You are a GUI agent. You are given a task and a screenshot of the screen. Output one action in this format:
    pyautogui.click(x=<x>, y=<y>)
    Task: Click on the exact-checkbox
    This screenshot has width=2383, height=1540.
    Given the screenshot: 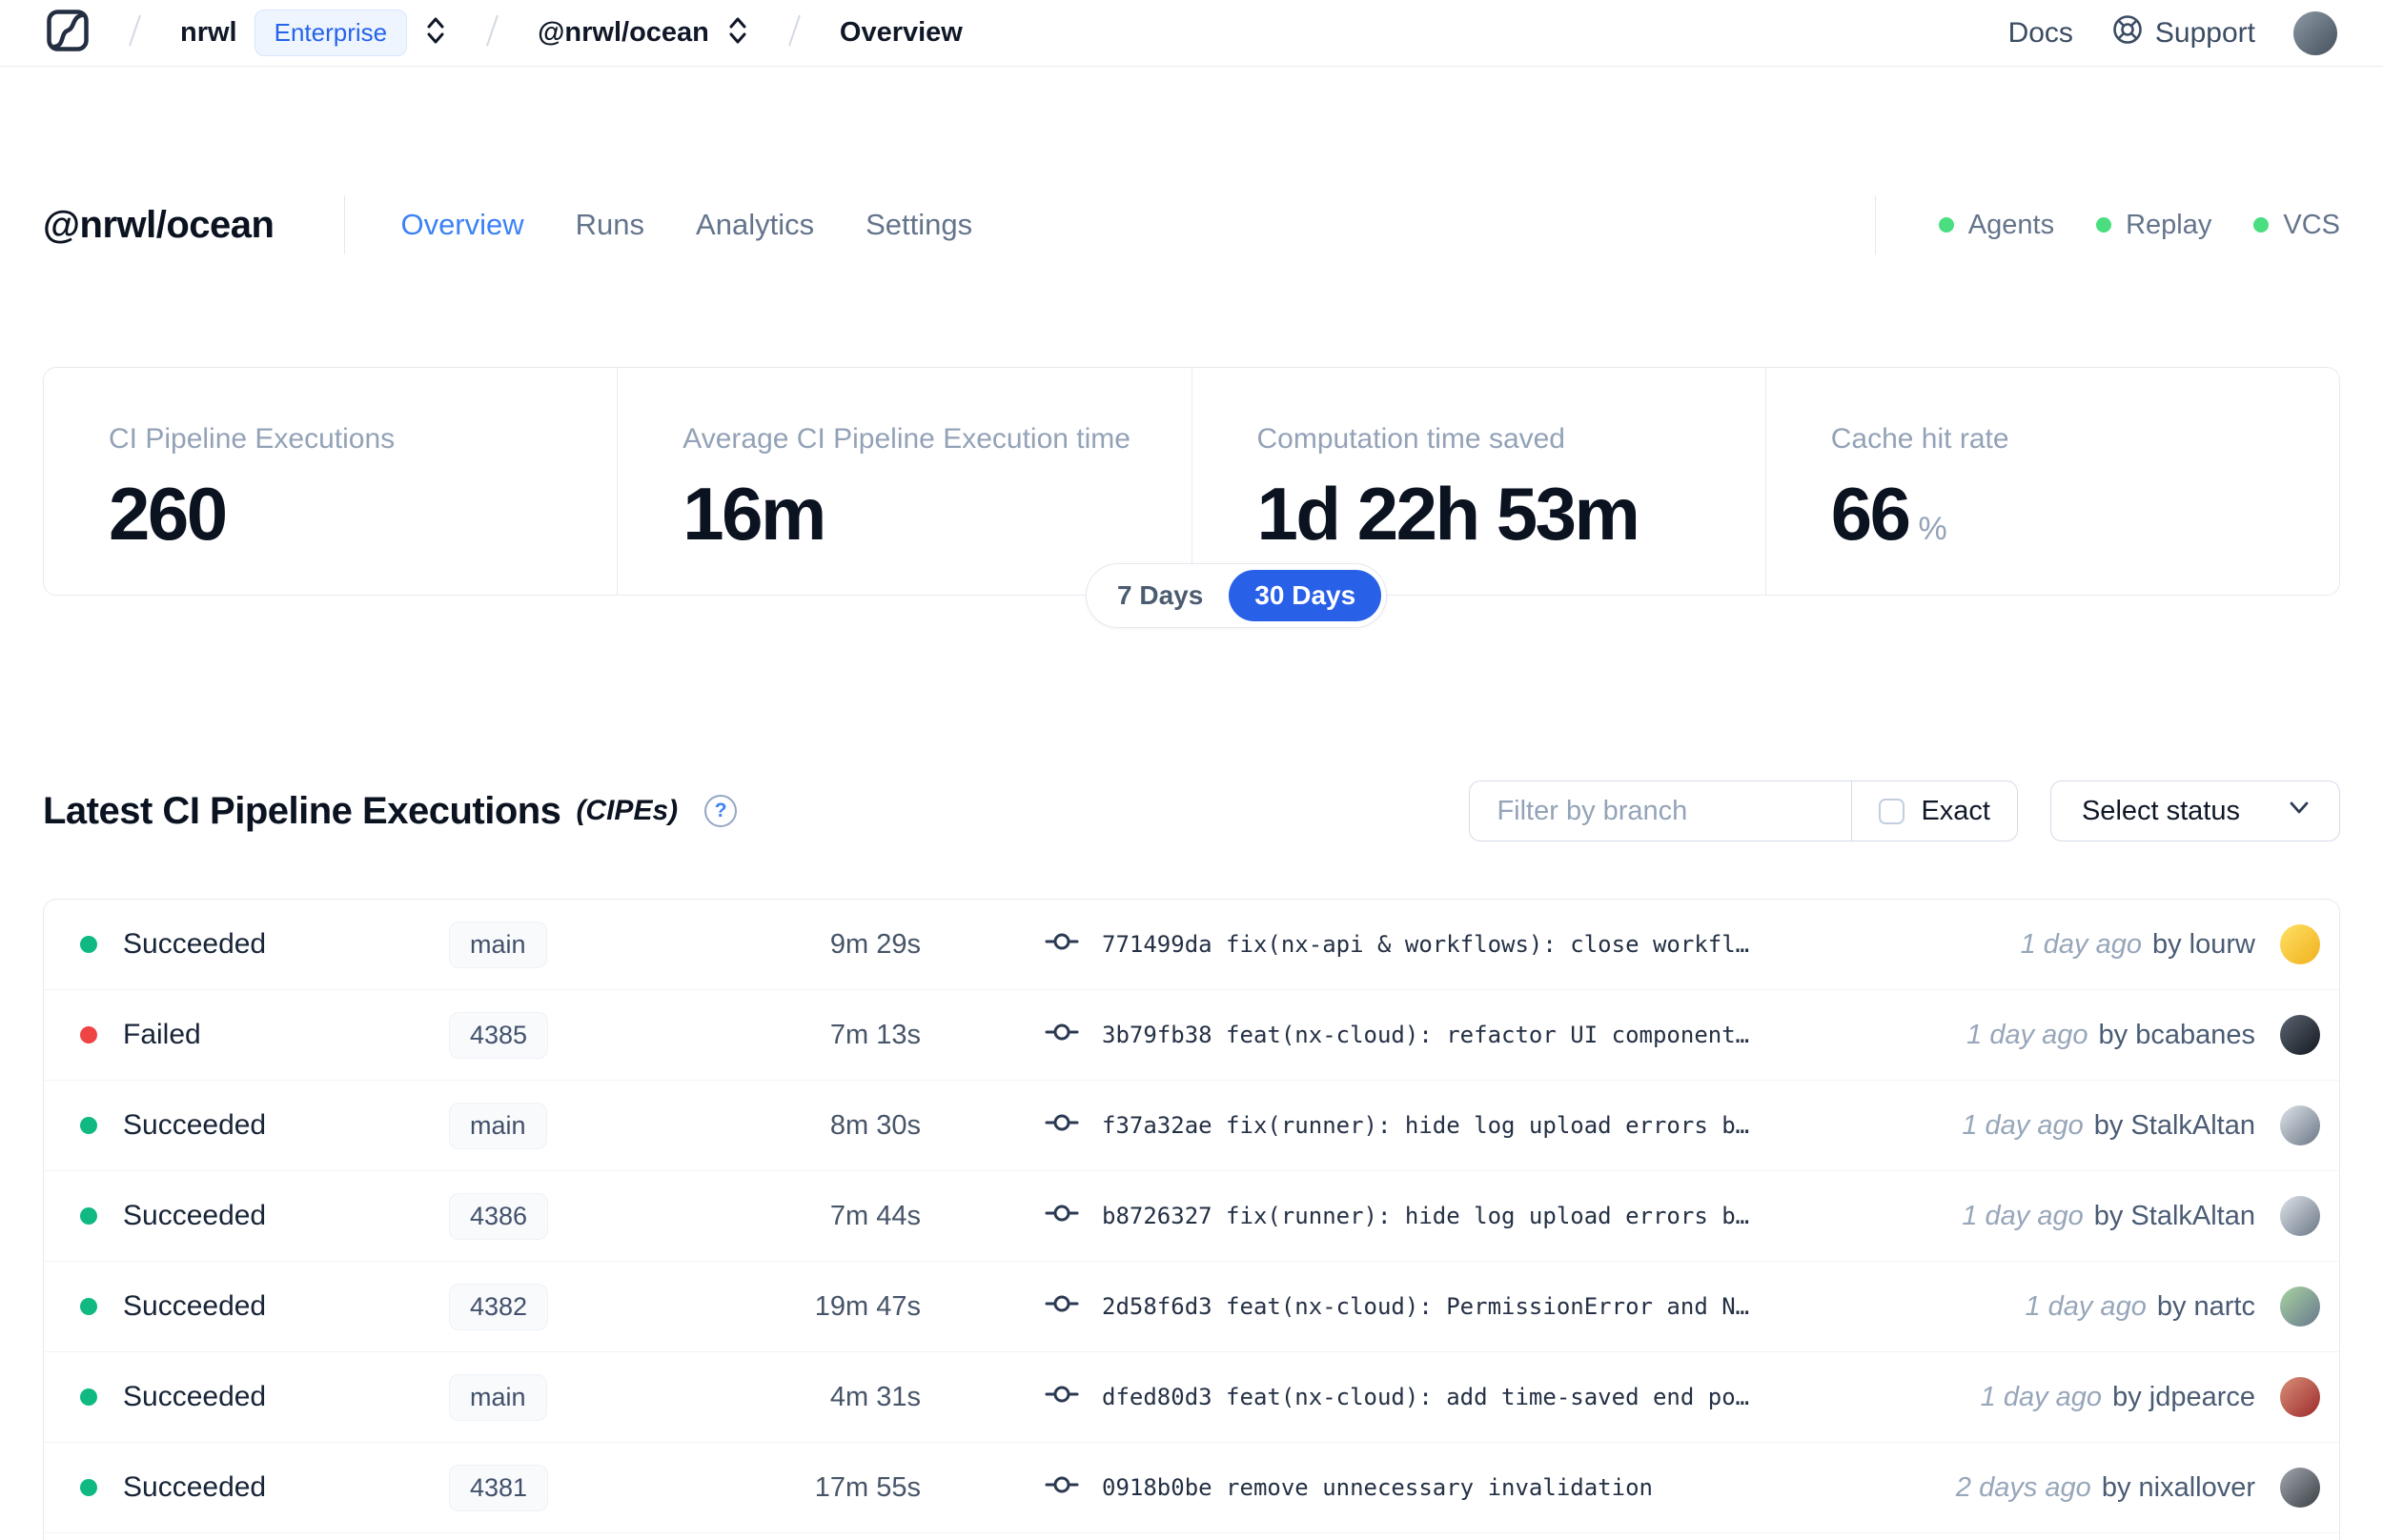 What is the action you would take?
    pyautogui.click(x=1892, y=811)
    